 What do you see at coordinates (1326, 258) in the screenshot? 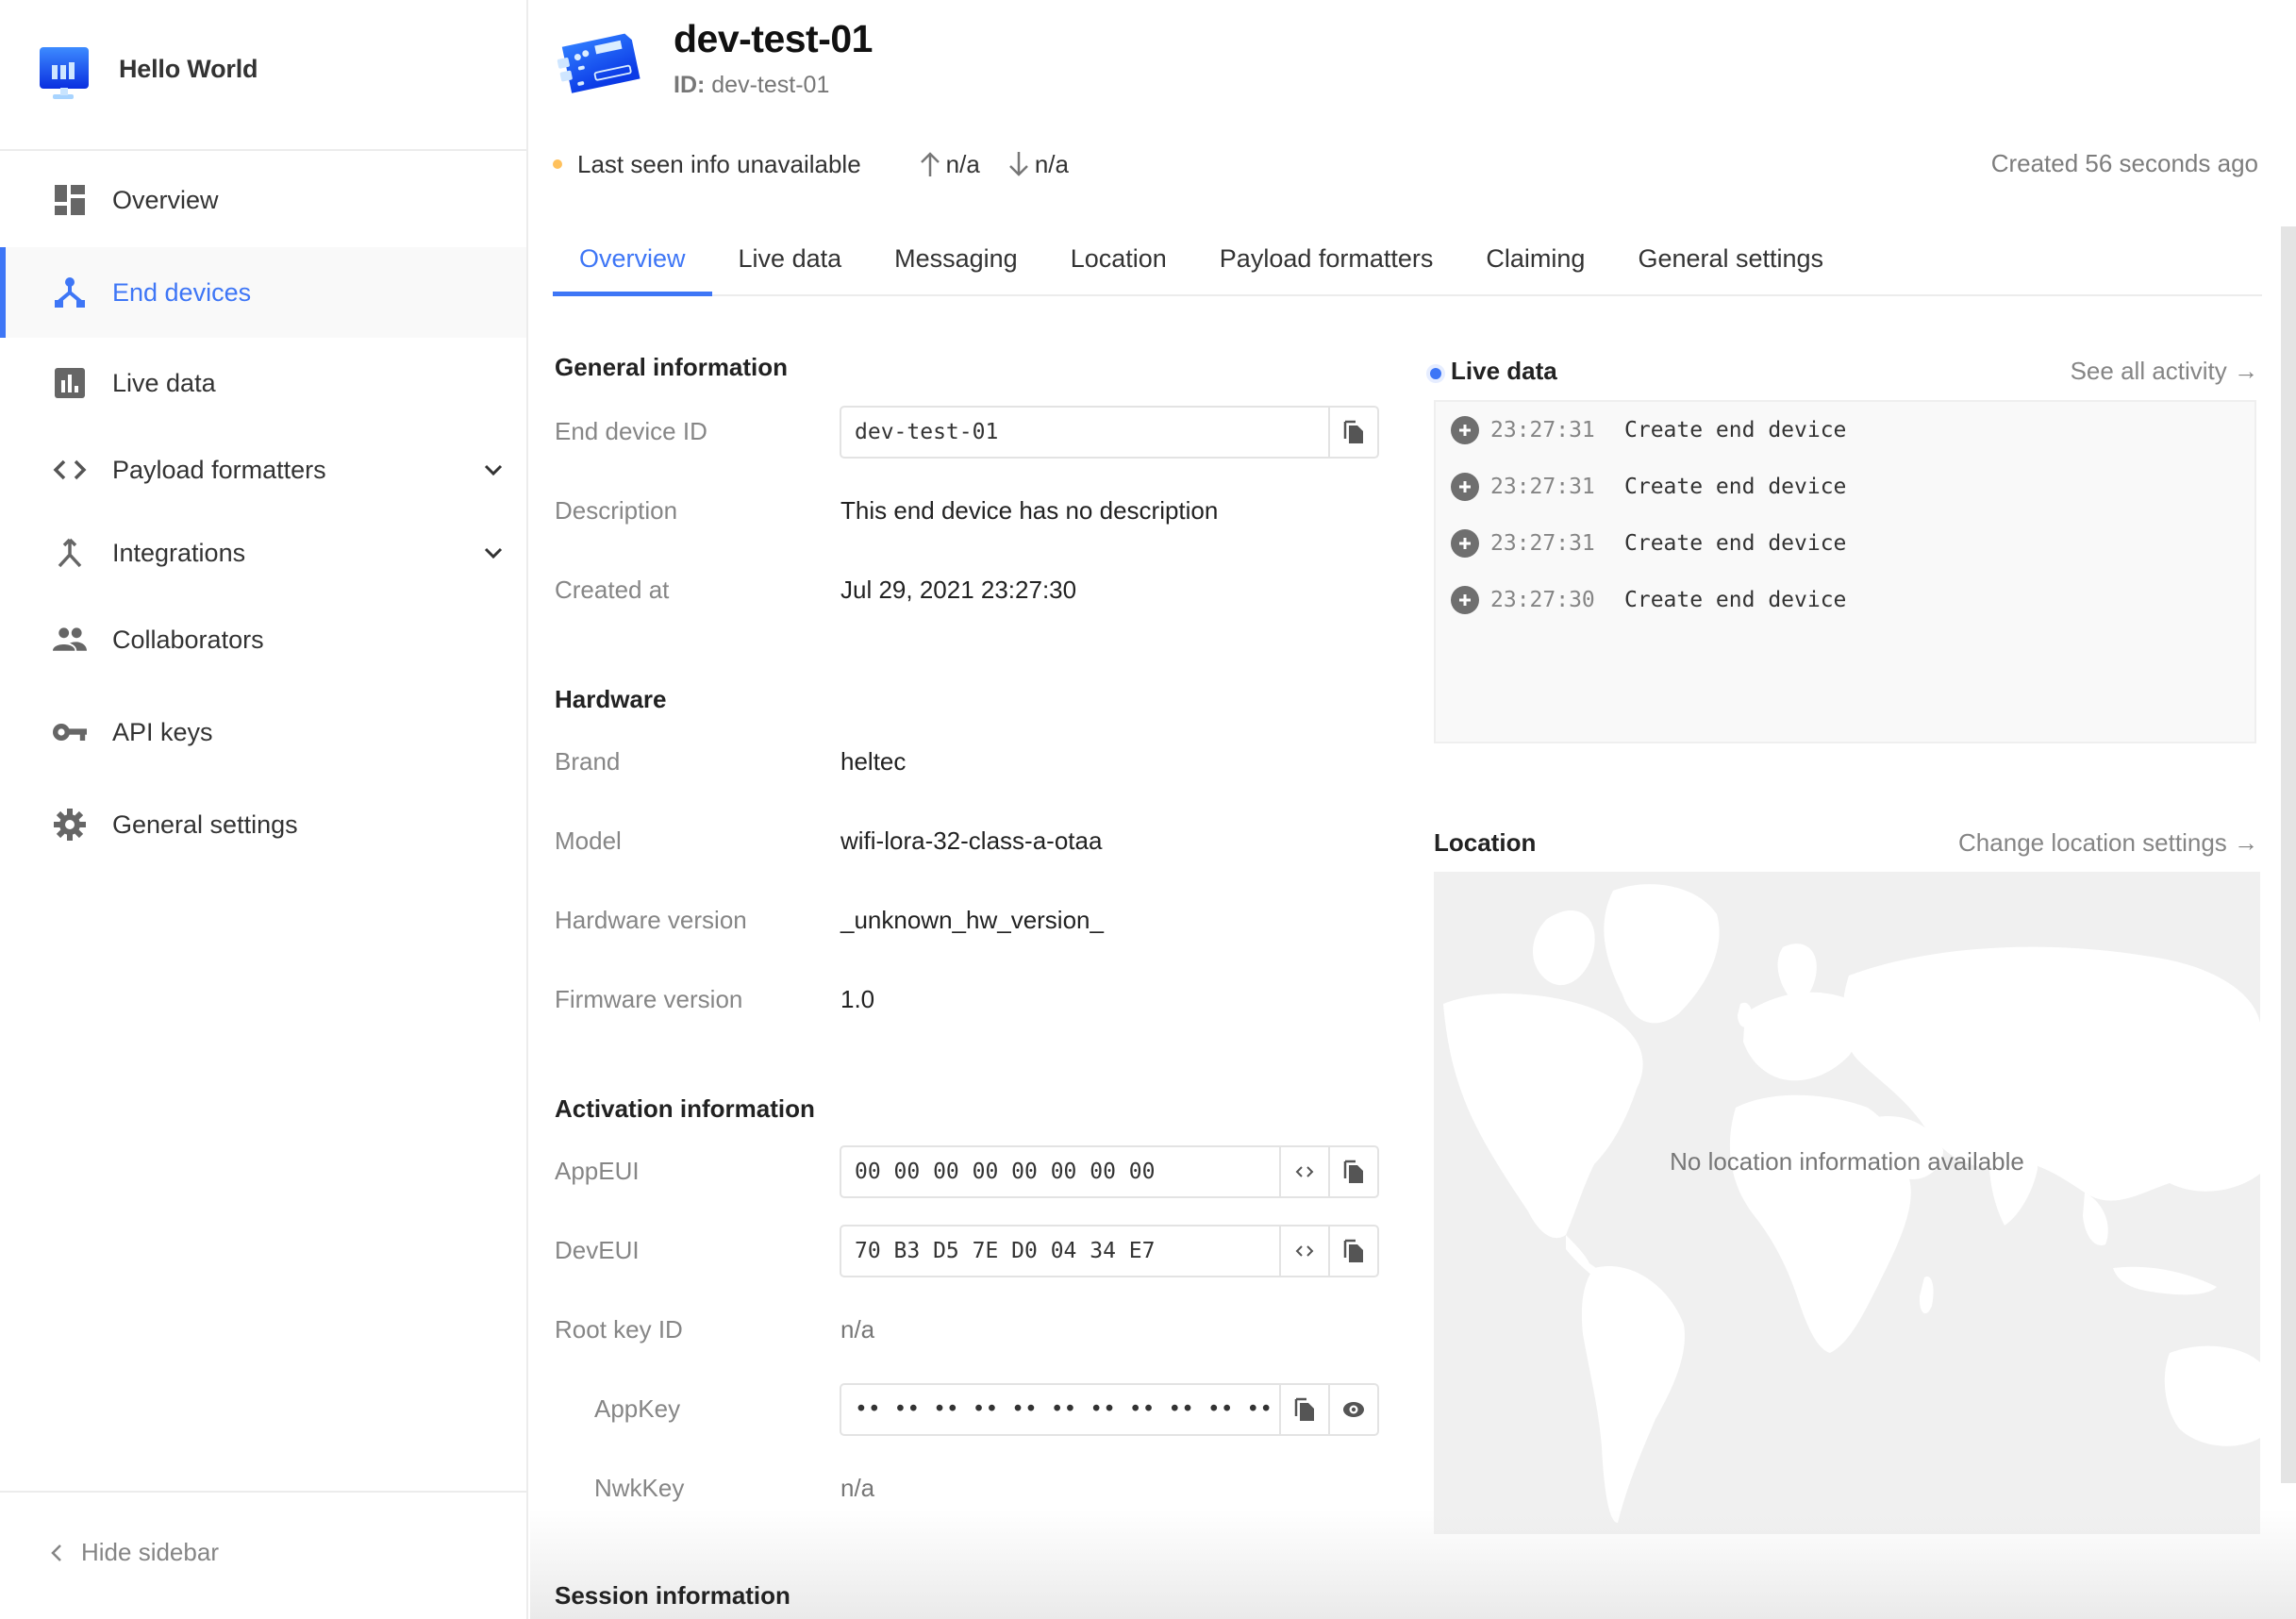
I see `tab-payload-formatters: Payload formatters` at bounding box center [1326, 258].